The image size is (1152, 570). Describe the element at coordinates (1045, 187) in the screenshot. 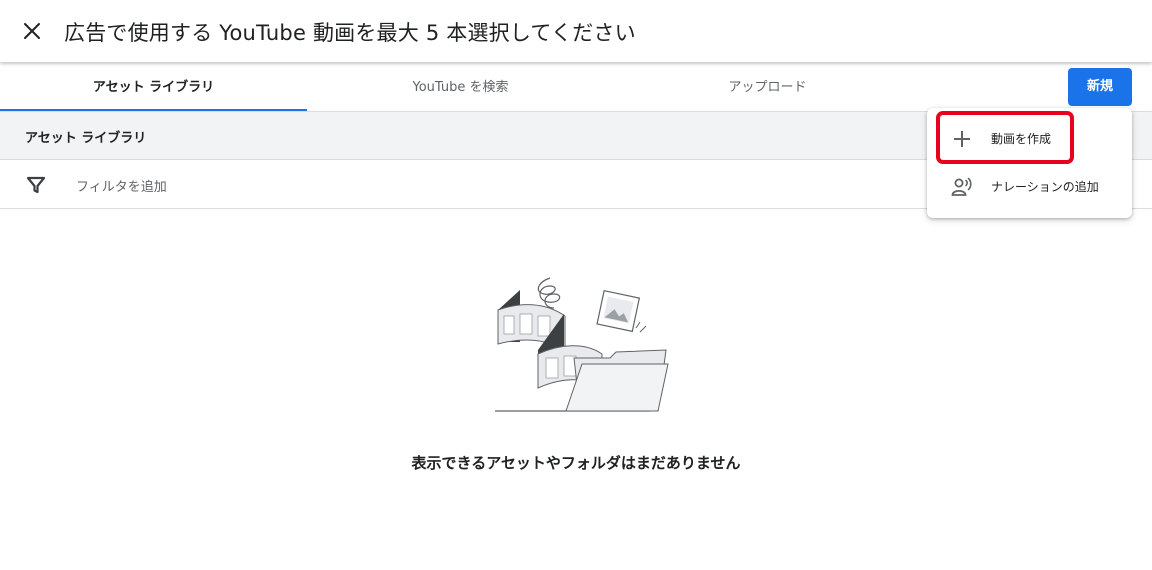

I see `menu-item-label: ナレーションの追加` at that location.